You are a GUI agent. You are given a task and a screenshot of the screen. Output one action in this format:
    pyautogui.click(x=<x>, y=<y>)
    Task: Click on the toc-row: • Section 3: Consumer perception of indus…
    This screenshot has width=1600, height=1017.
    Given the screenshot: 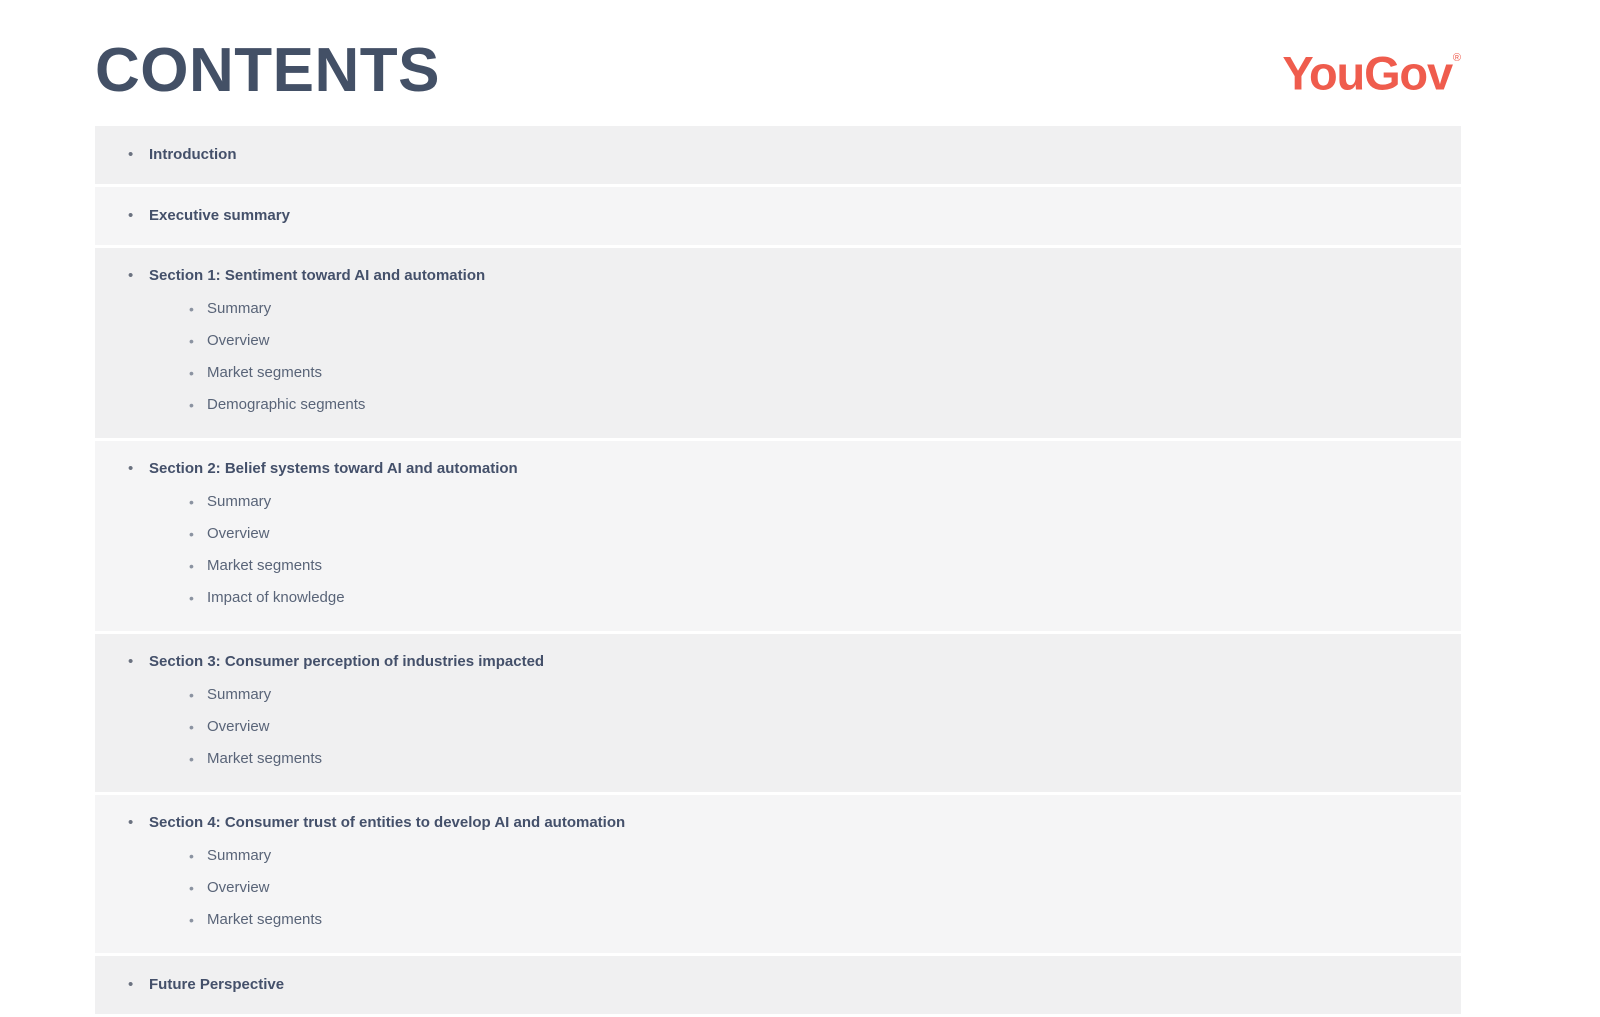 What is the action you would take?
    pyautogui.click(x=778, y=713)
    